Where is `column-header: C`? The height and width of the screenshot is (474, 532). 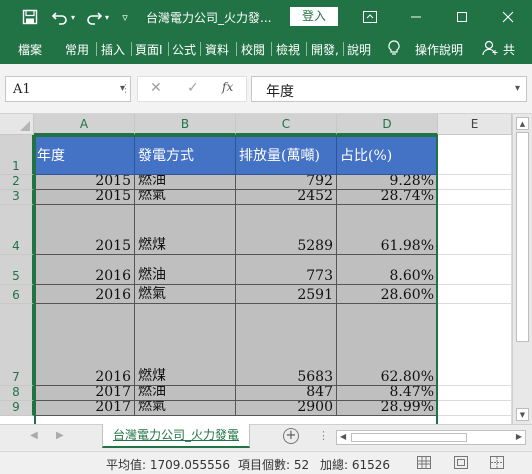 column-header: C is located at coordinates (286, 124).